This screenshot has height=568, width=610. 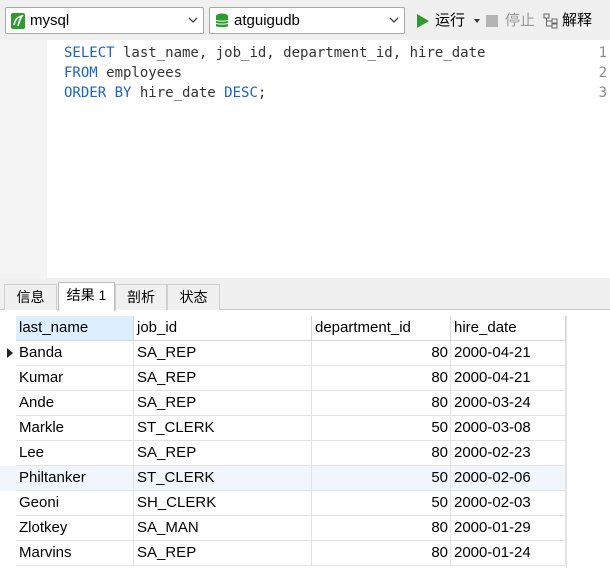 What do you see at coordinates (508, 403) in the screenshot?
I see `cell-hire-date: 2000-03-24` at bounding box center [508, 403].